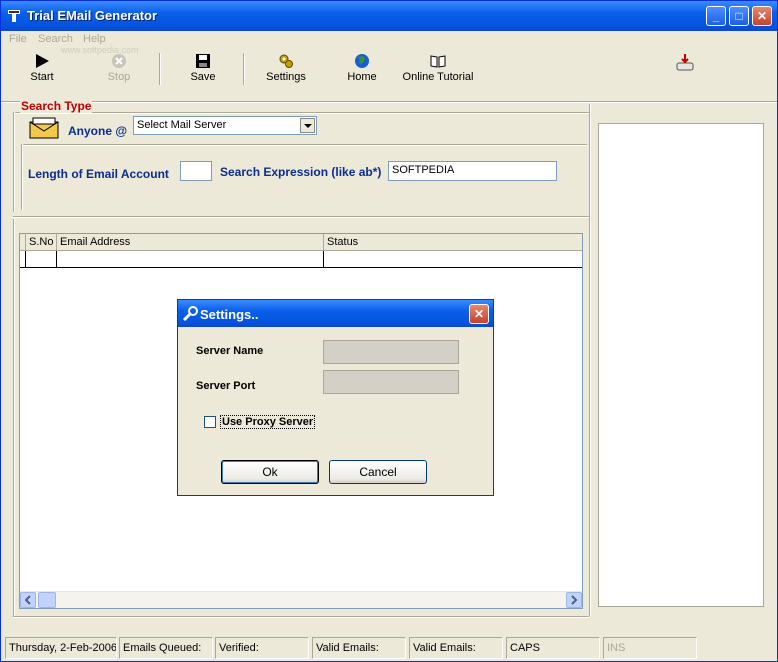 Image resolution: width=778 pixels, height=662 pixels. What do you see at coordinates (210, 422) in the screenshot?
I see `proxy-checkbox` at bounding box center [210, 422].